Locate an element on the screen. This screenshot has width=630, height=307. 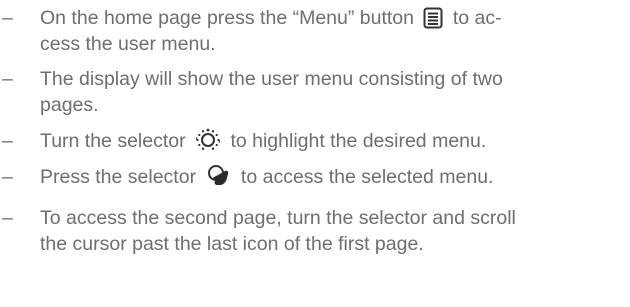
menu-icon is located at coordinates (433, 18).